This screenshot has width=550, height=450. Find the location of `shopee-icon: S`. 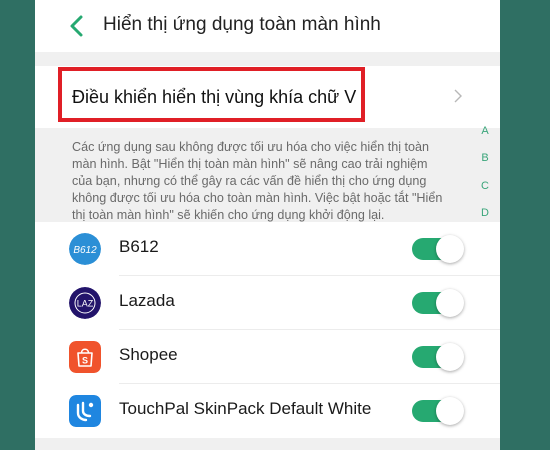

shopee-icon: S is located at coordinates (85, 357).